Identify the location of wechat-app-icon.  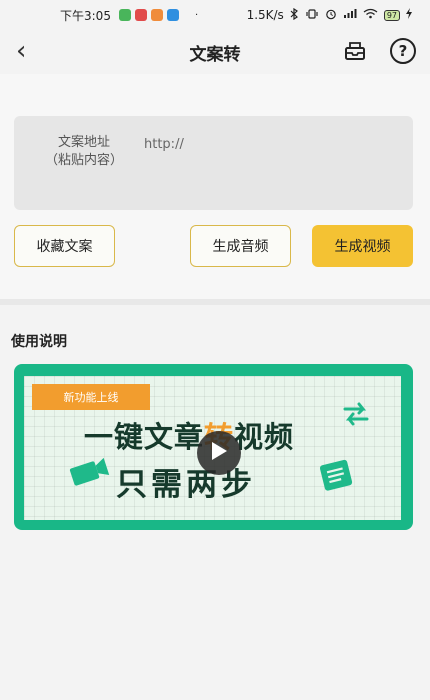
(124, 15).